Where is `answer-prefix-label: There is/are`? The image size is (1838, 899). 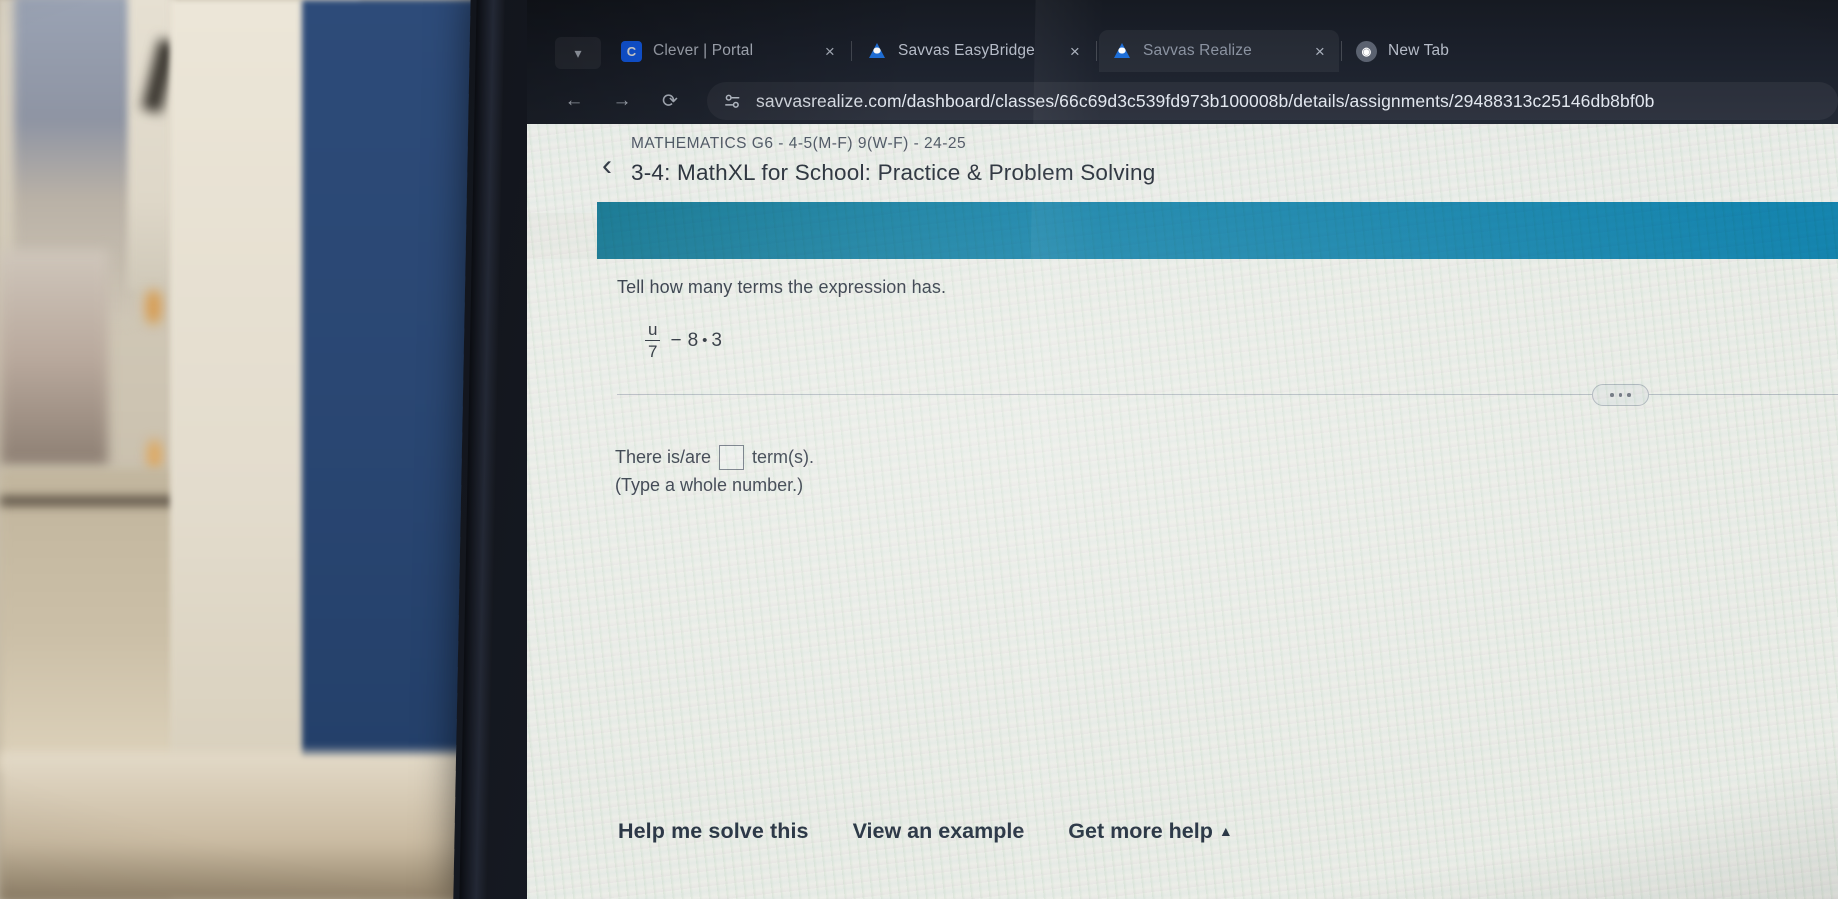 answer-prefix-label: There is/are is located at coordinates (663, 457).